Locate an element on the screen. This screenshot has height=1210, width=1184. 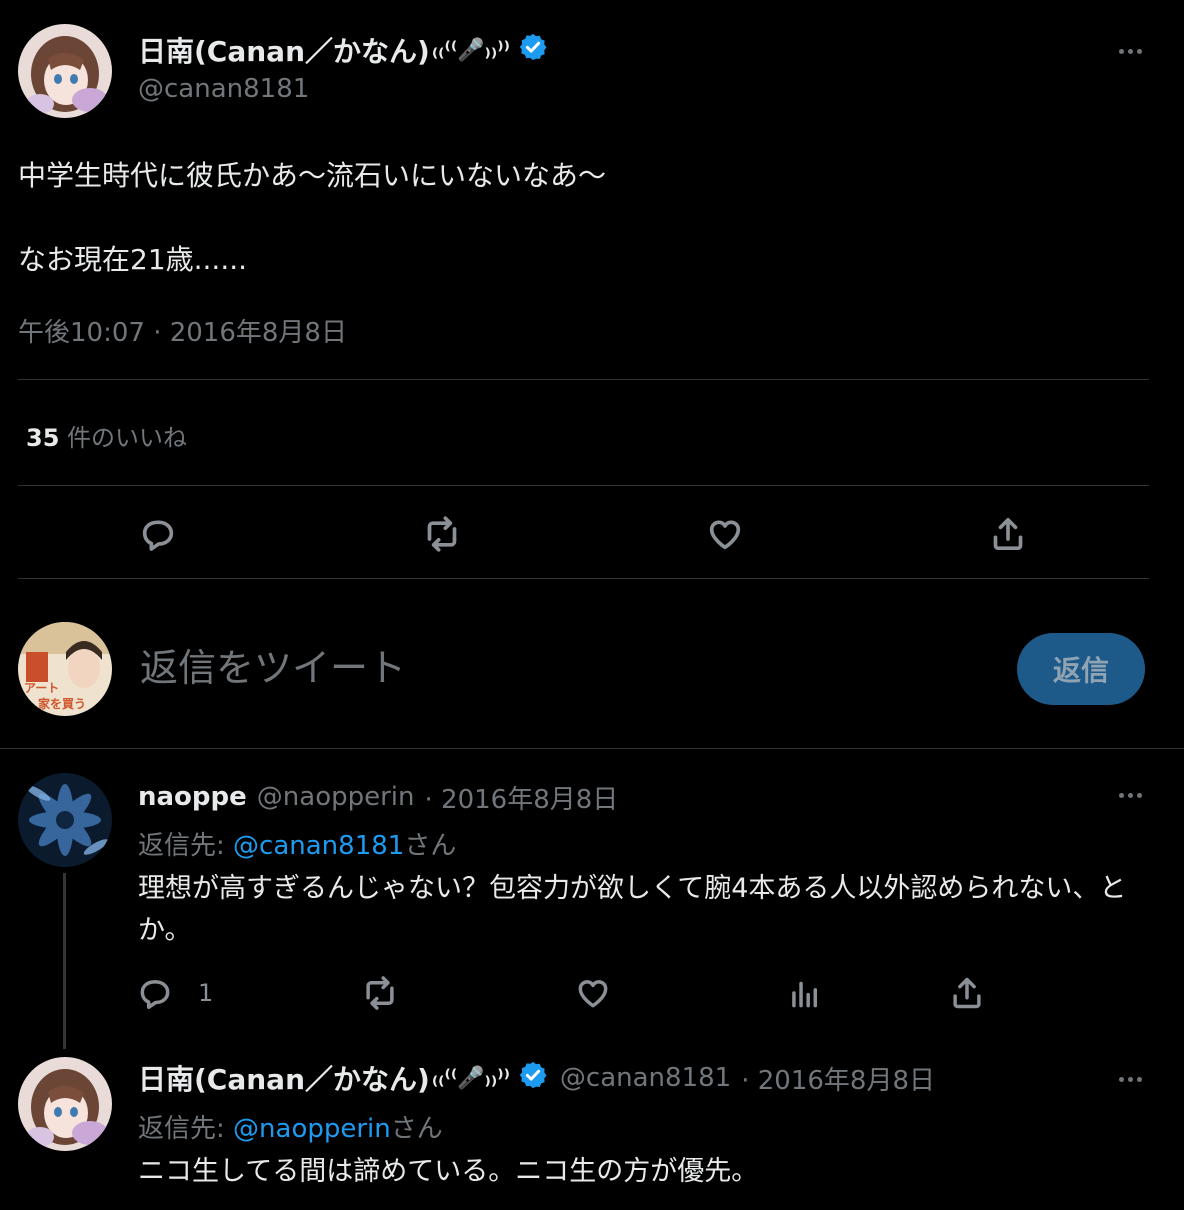
share-button is located at coordinates (1008, 534).